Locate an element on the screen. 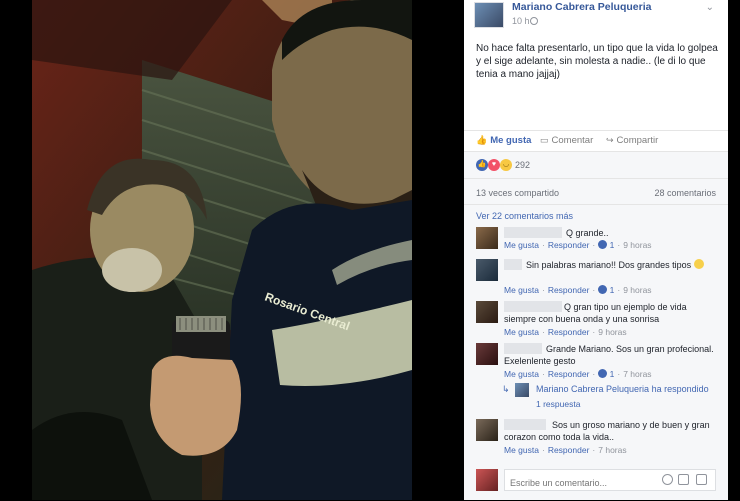 The width and height of the screenshot is (740, 501). chevron-down-icon: ⌄ is located at coordinates (710, 7).